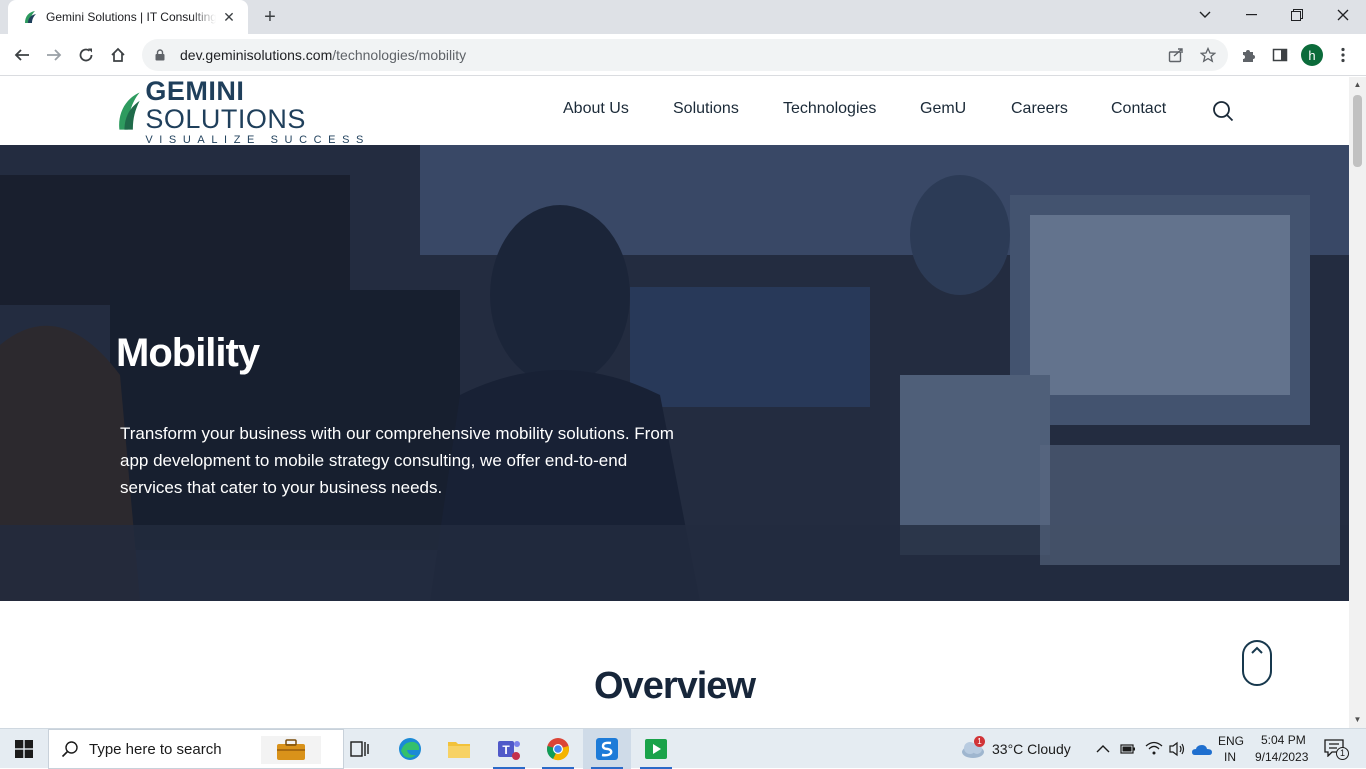  What do you see at coordinates (225, 105) in the screenshot?
I see `logo-wordmark: GEMINI SOLUTIONS` at bounding box center [225, 105].